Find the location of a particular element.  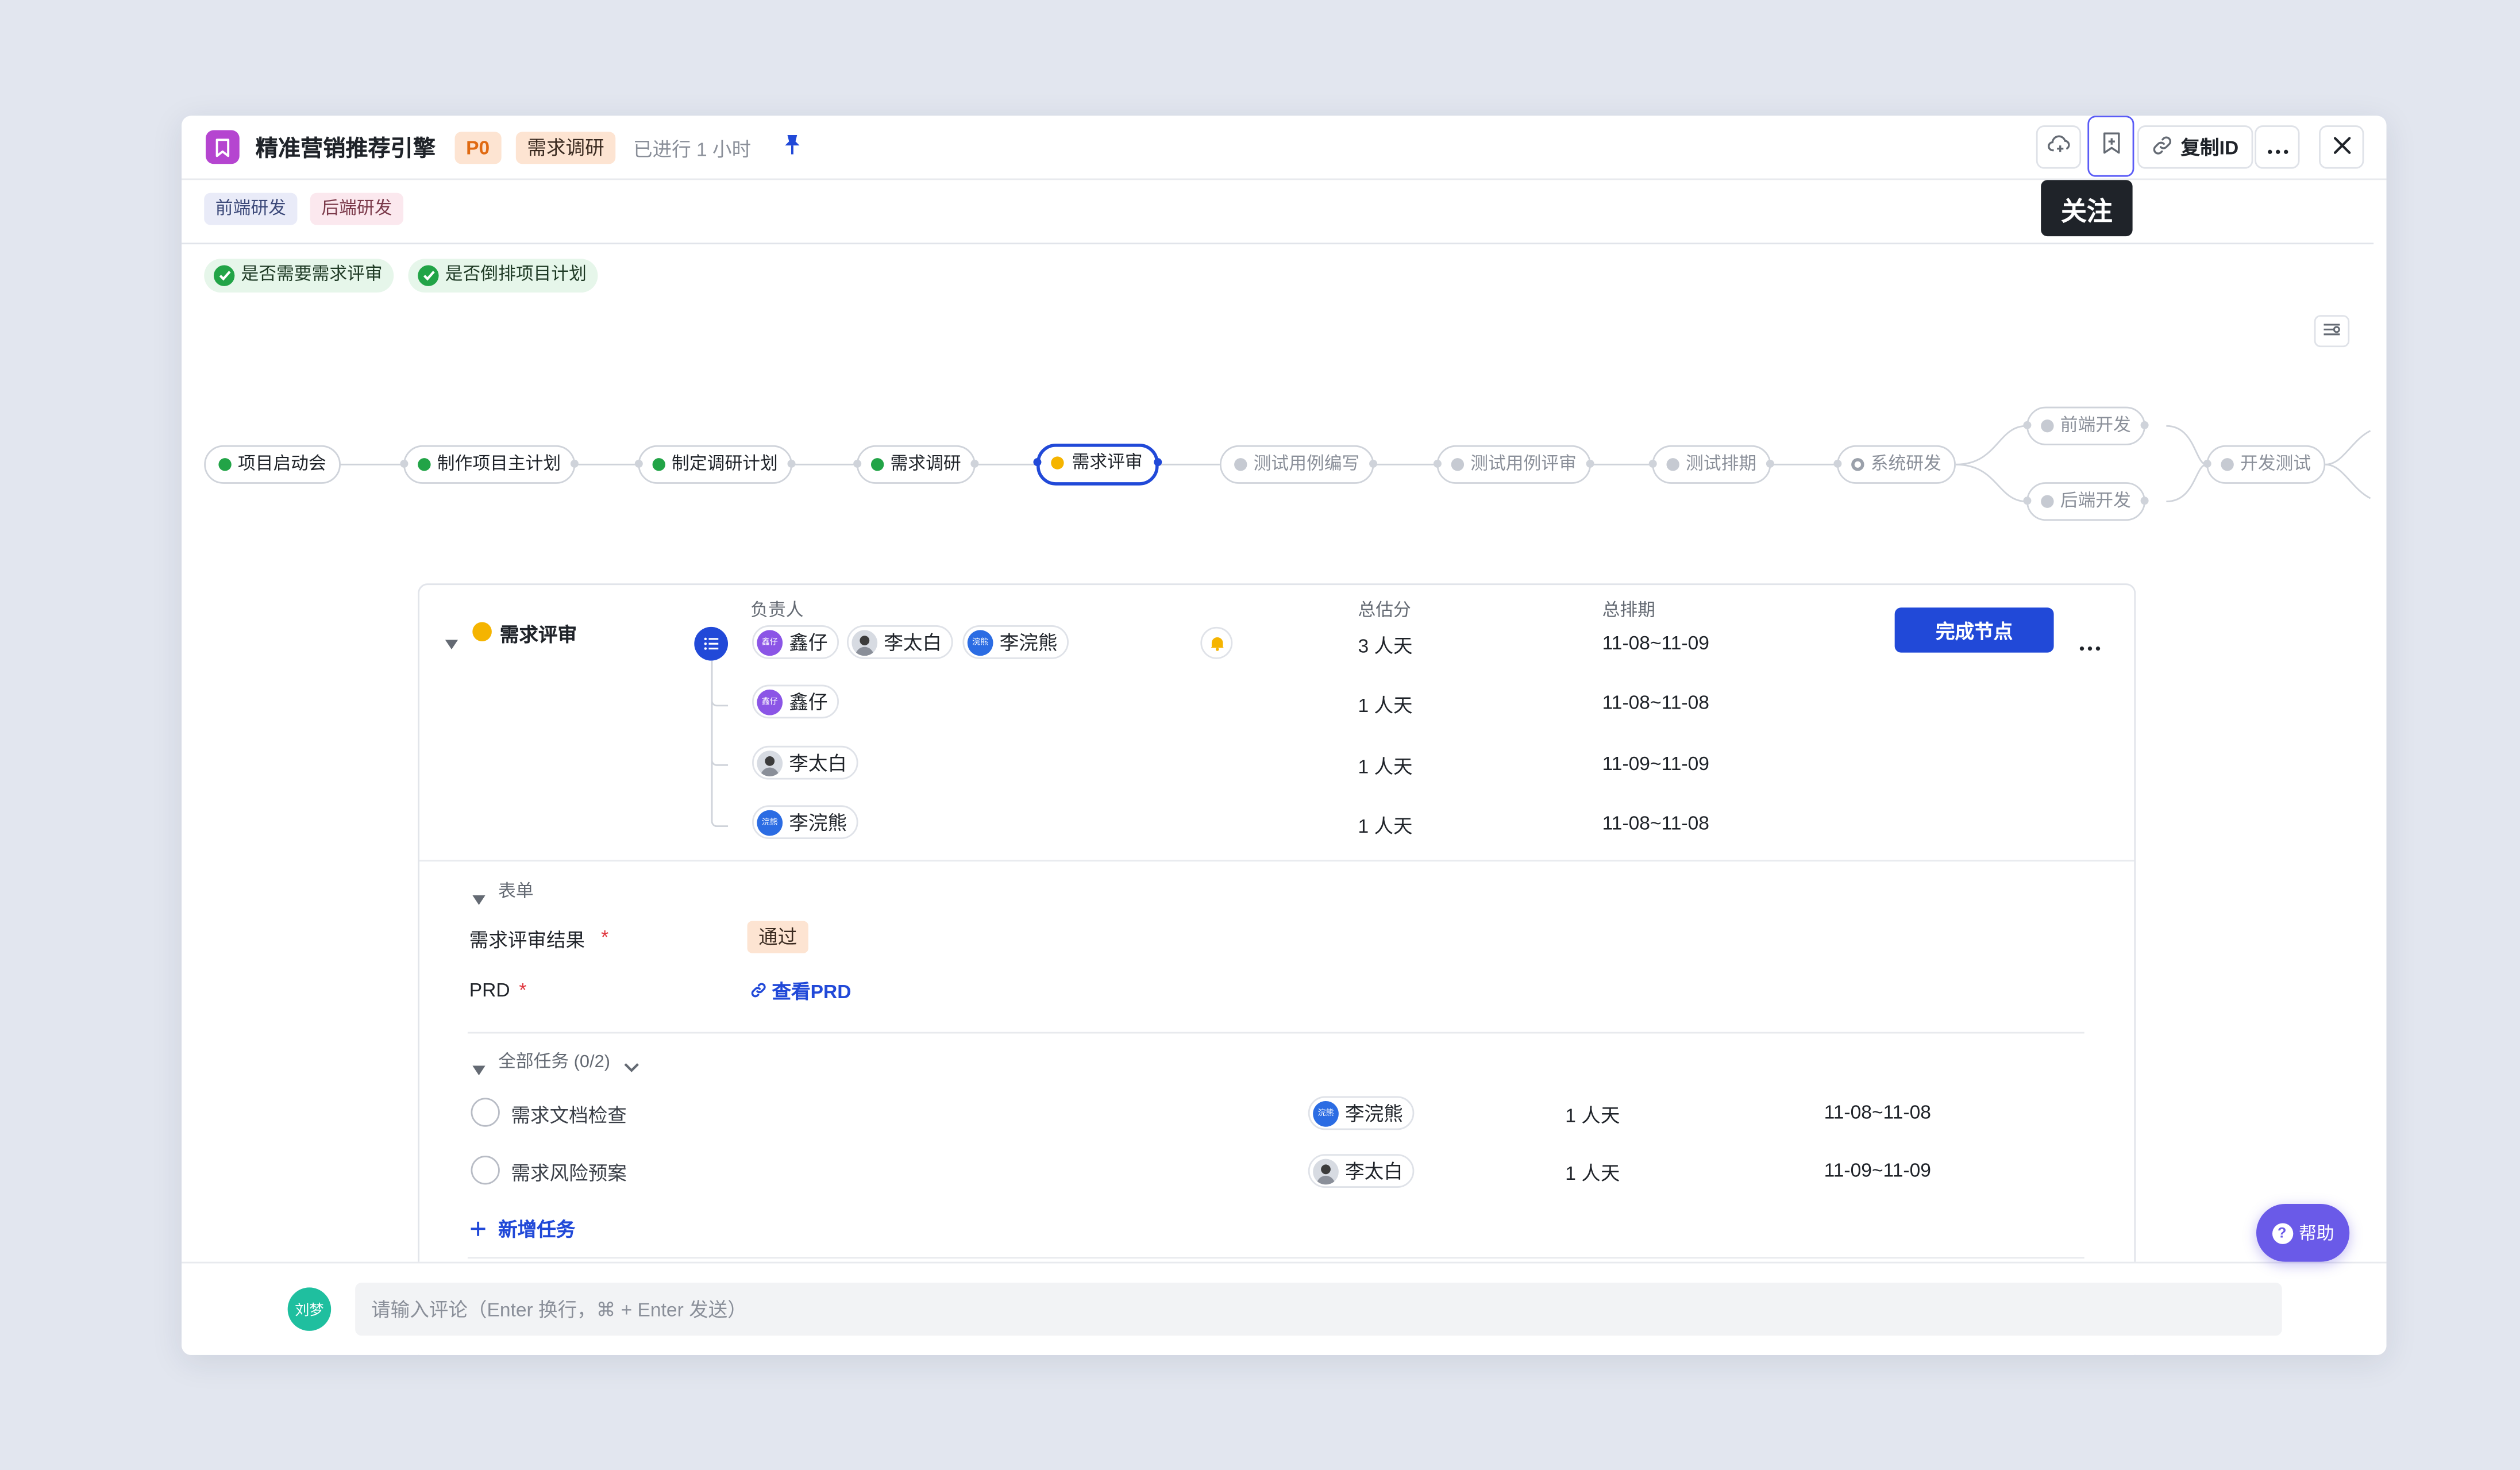

more-icon is located at coordinates (2090, 644).